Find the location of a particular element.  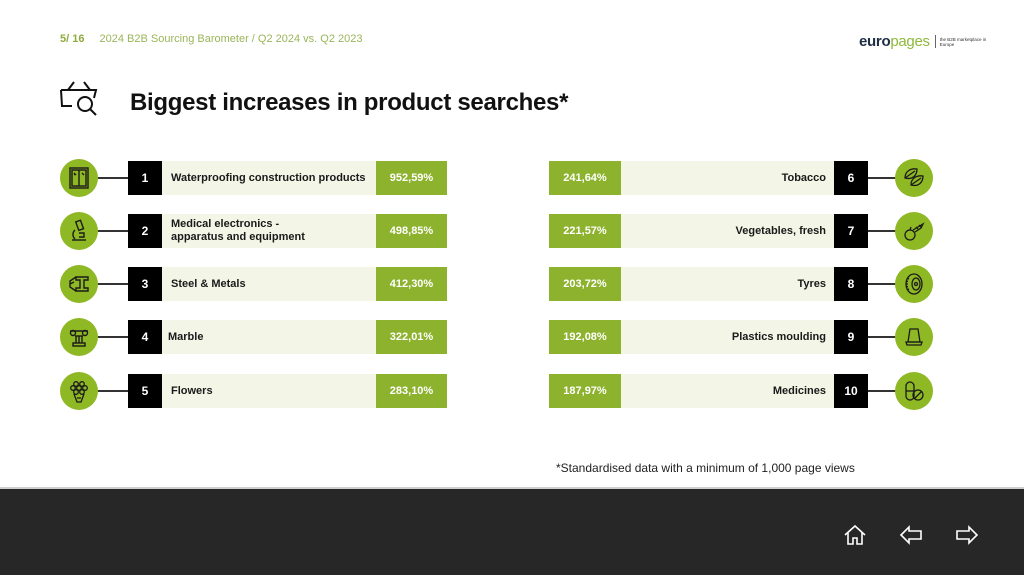

logo-tagline: the B2B marketplace in Europe is located at coordinates (963, 41).